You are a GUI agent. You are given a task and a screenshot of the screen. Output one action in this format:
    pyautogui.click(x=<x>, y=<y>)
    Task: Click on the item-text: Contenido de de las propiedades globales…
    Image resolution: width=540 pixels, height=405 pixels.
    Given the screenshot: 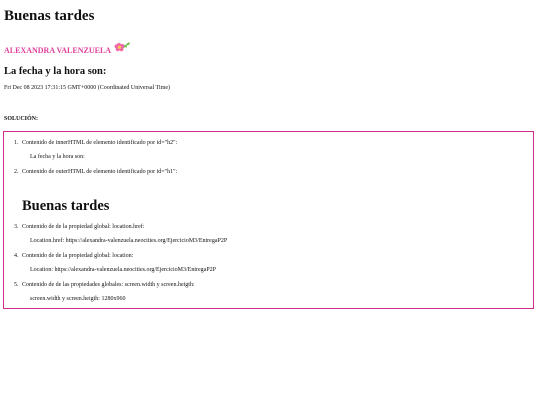 What is the action you would take?
    pyautogui.click(x=108, y=285)
    